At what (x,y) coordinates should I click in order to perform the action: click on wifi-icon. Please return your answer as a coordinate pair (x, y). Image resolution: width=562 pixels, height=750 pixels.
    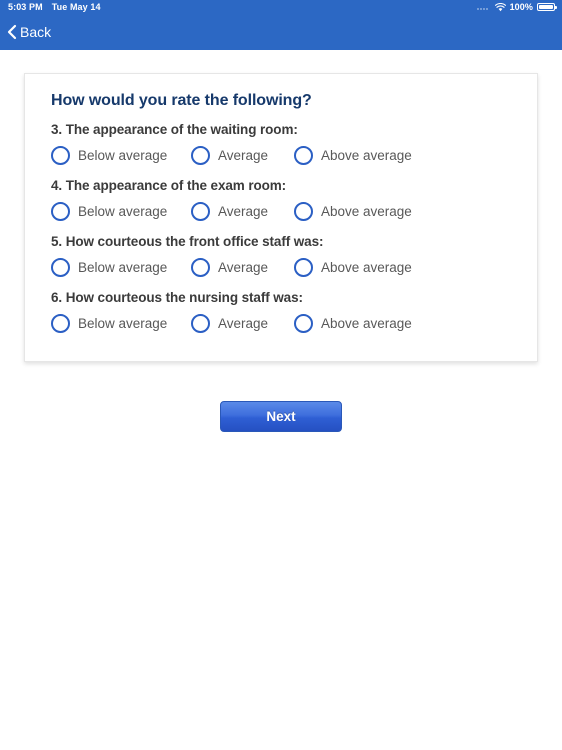
    Looking at the image, I should click on (500, 7).